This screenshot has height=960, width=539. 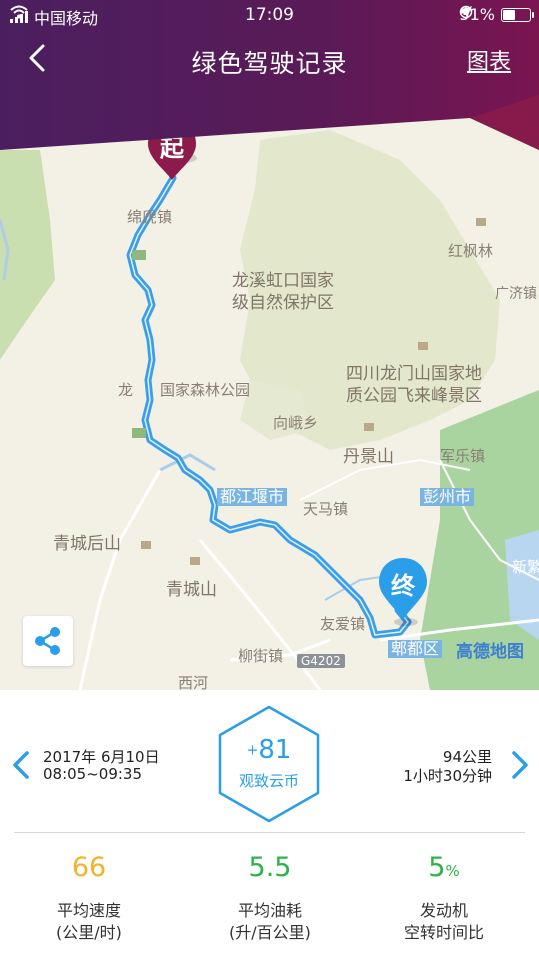 What do you see at coordinates (283, 303) in the screenshot?
I see `map-label-reserve-2: 级自然保护区` at bounding box center [283, 303].